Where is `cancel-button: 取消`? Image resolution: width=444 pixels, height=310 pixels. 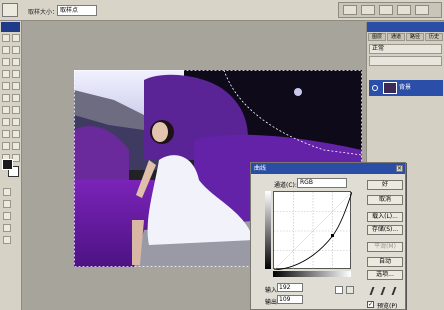
cancel-button: 取消 is located at coordinates (385, 200).